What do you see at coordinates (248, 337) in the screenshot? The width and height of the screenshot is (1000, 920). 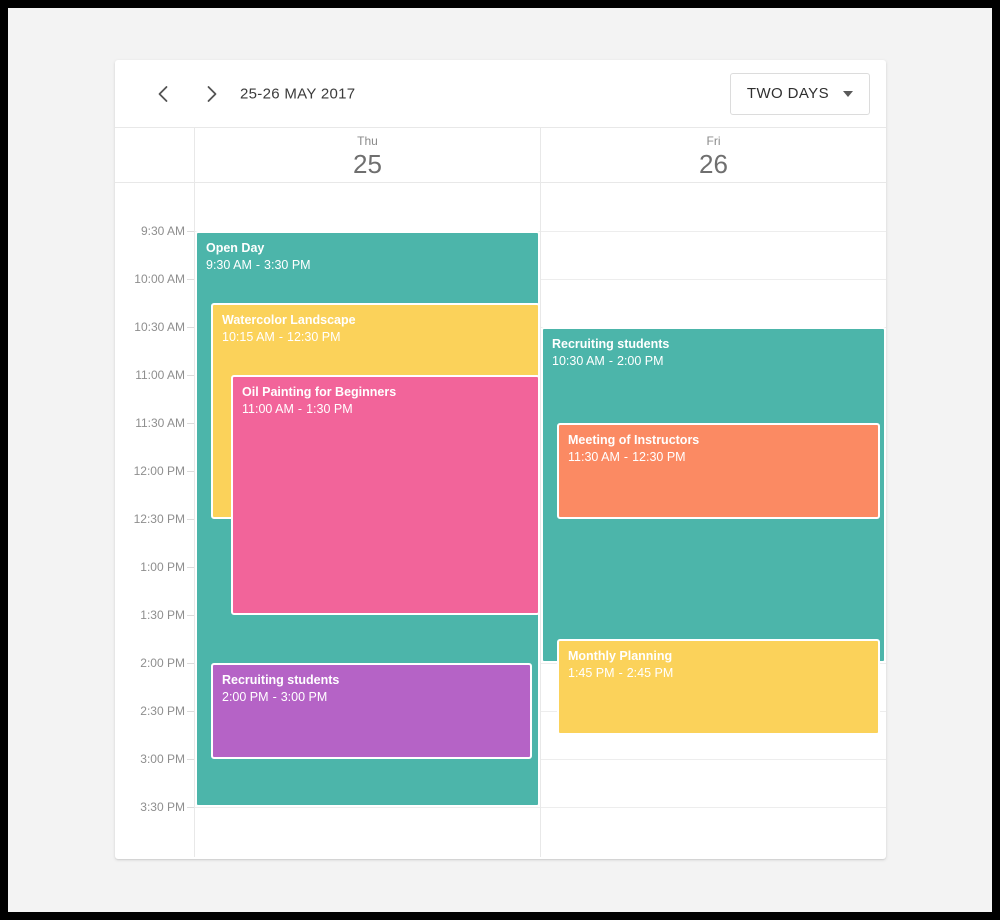 I see `event-start-time: 10:15 AM` at bounding box center [248, 337].